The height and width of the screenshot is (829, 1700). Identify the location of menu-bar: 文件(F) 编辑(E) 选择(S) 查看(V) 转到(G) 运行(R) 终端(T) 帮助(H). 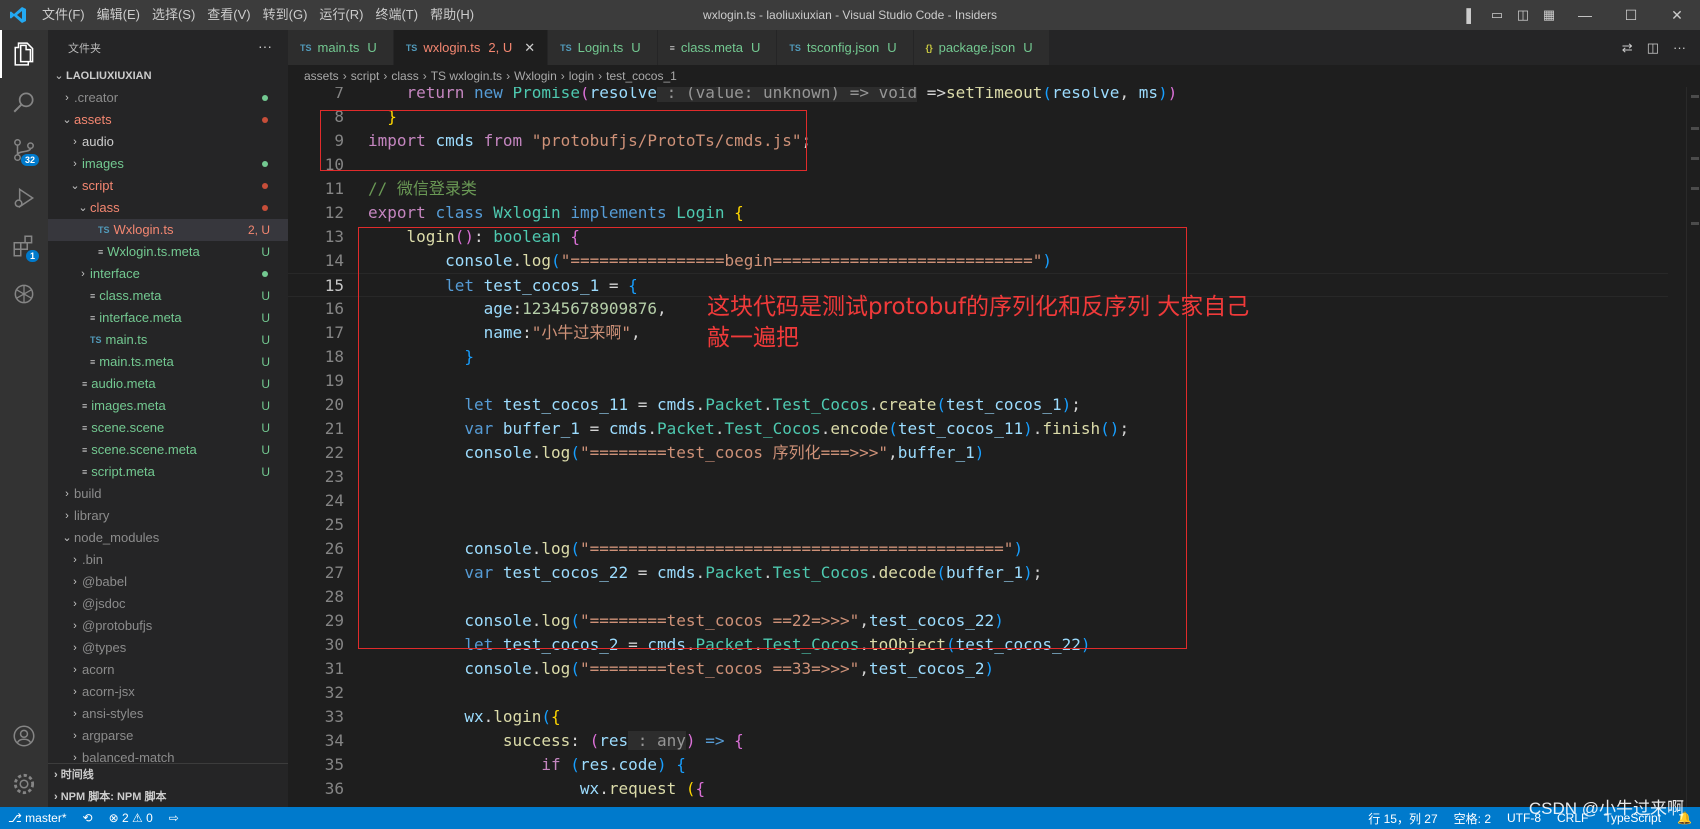
(258, 15).